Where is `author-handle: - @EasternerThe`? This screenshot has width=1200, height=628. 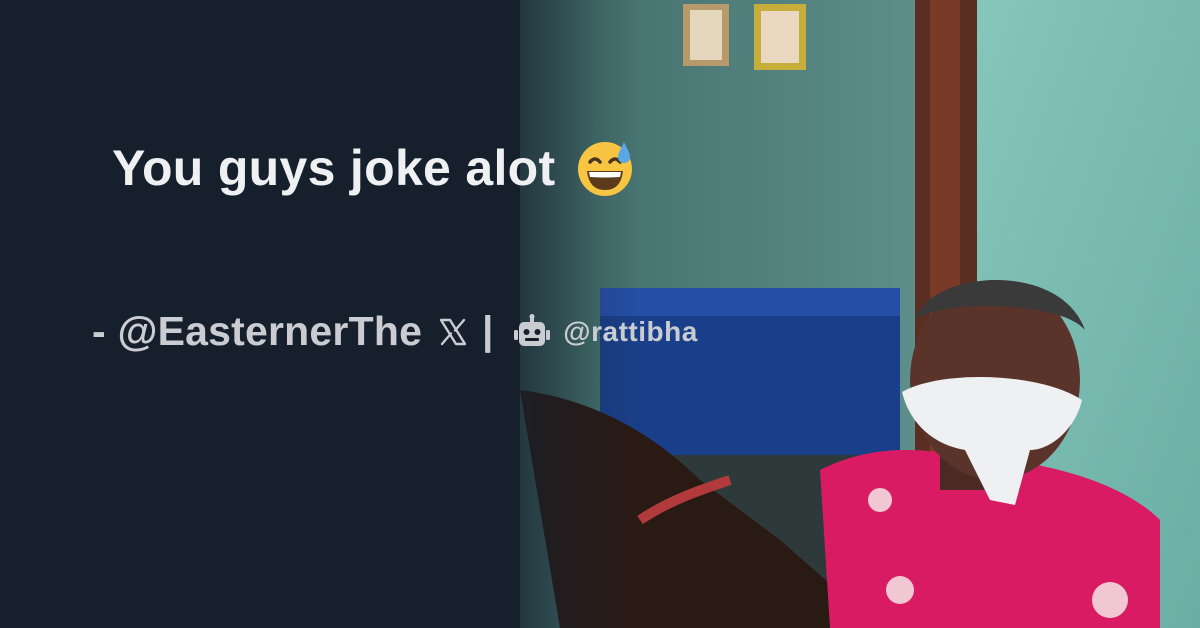 author-handle: - @EasternerThe is located at coordinates (257, 331).